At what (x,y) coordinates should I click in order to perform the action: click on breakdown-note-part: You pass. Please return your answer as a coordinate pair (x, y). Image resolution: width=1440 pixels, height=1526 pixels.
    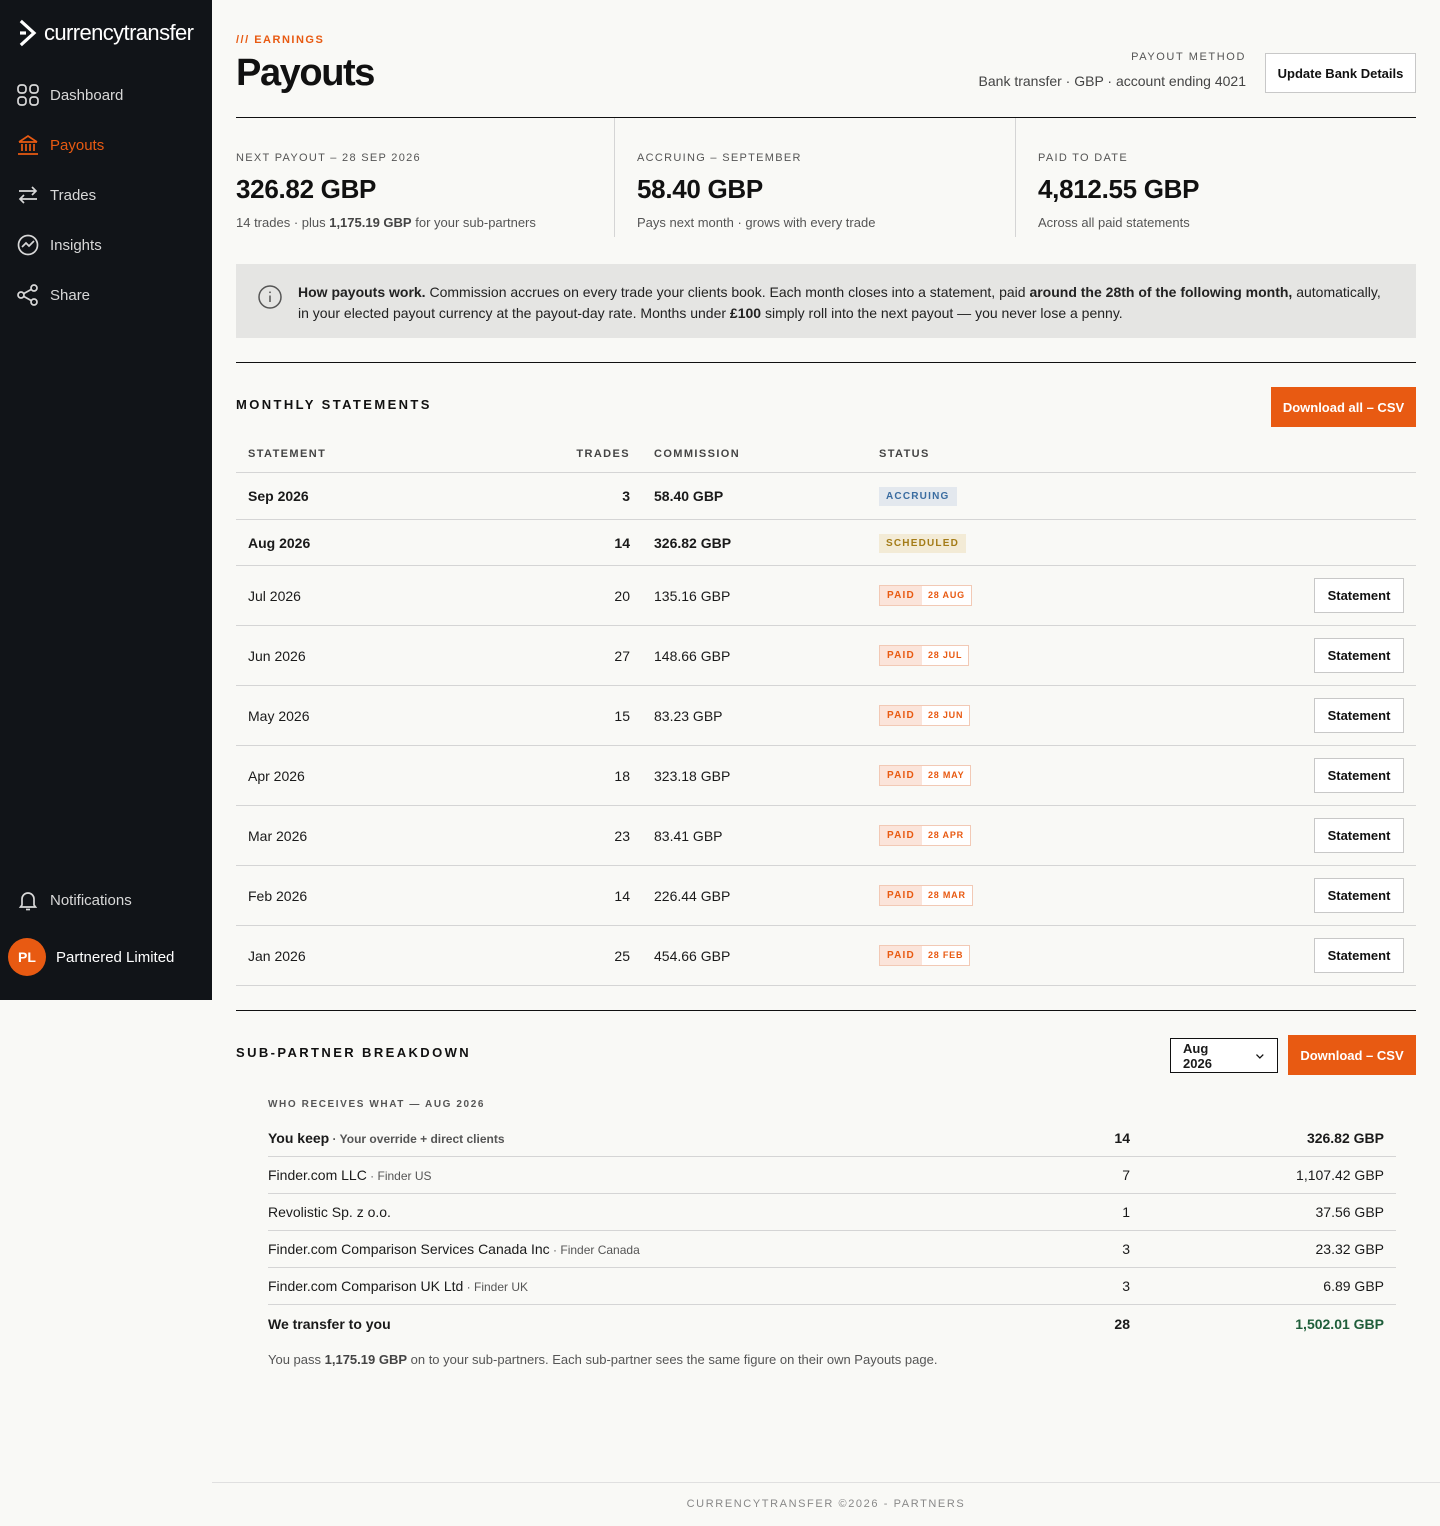
    Looking at the image, I should click on (296, 1359).